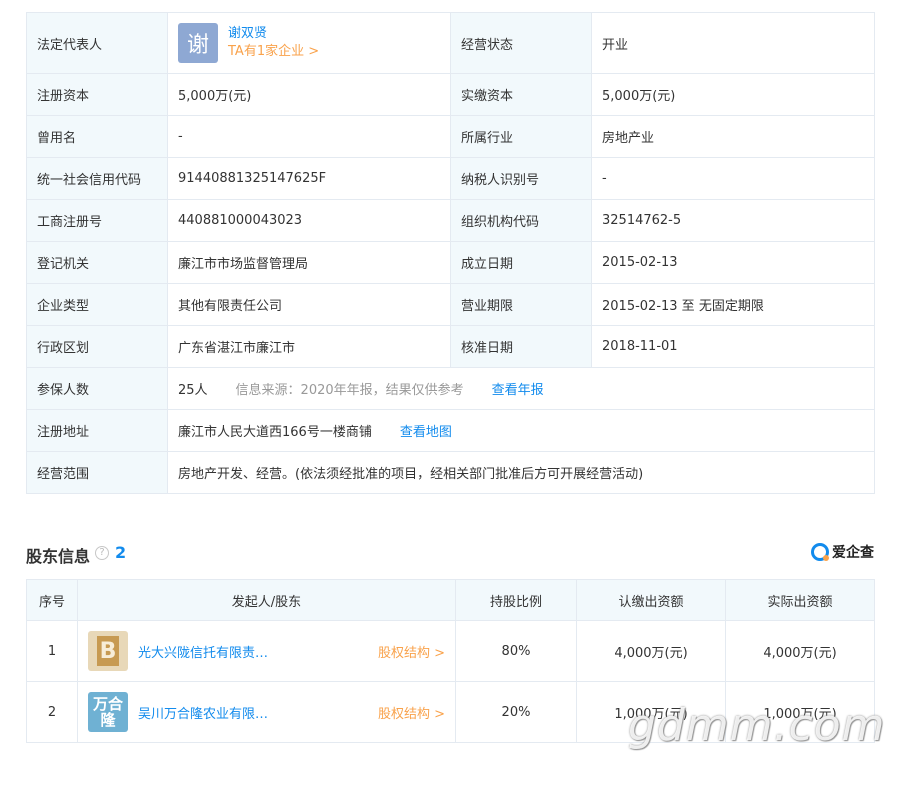  I want to click on info-row: 登记机关 廉江市市场监督管理局 成立日期 2015-02-13, so click(450, 262).